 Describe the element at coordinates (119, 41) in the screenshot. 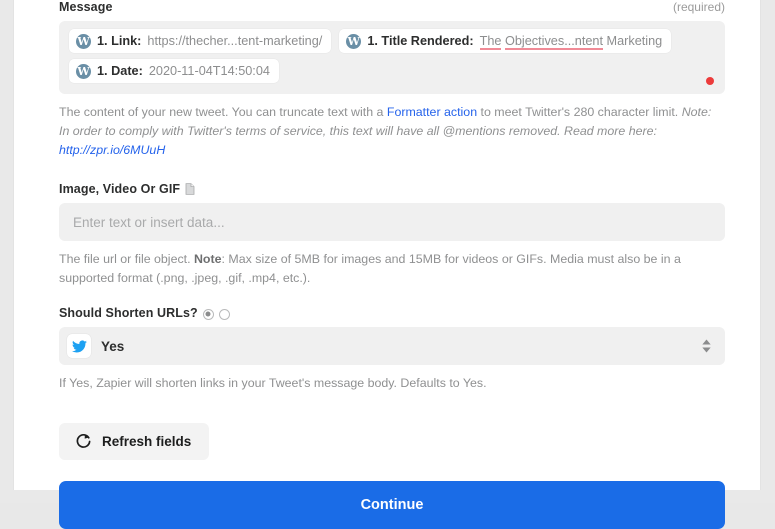

I see `token-link-key: 1. Link:` at that location.